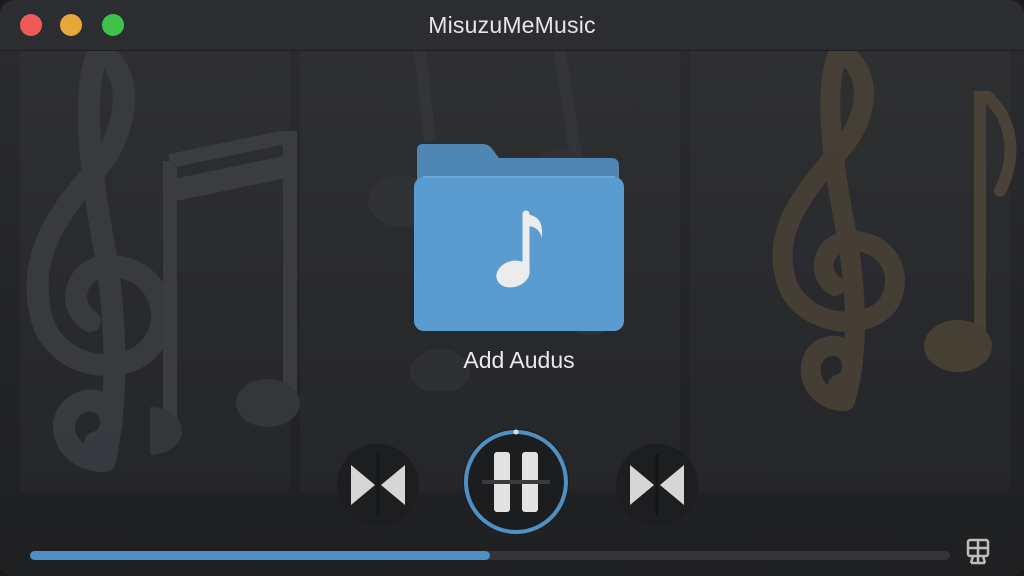  I want to click on music-folder-icon, so click(519, 237).